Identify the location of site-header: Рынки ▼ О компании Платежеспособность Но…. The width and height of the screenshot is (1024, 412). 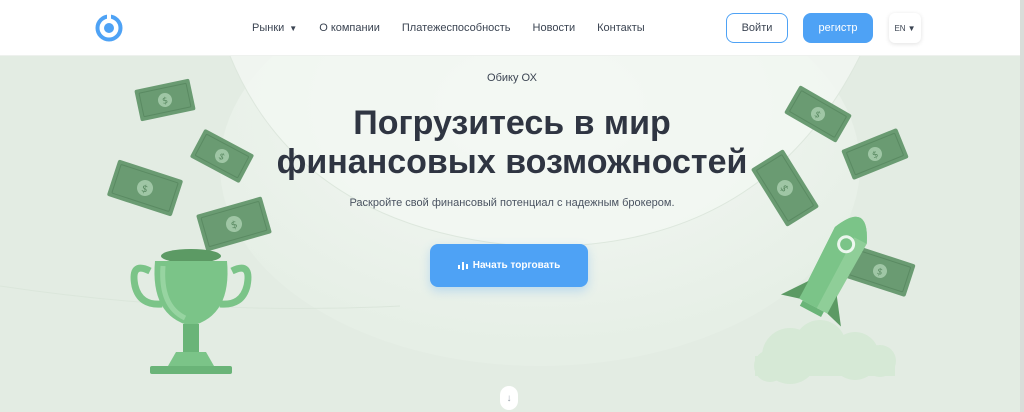
(512, 28).